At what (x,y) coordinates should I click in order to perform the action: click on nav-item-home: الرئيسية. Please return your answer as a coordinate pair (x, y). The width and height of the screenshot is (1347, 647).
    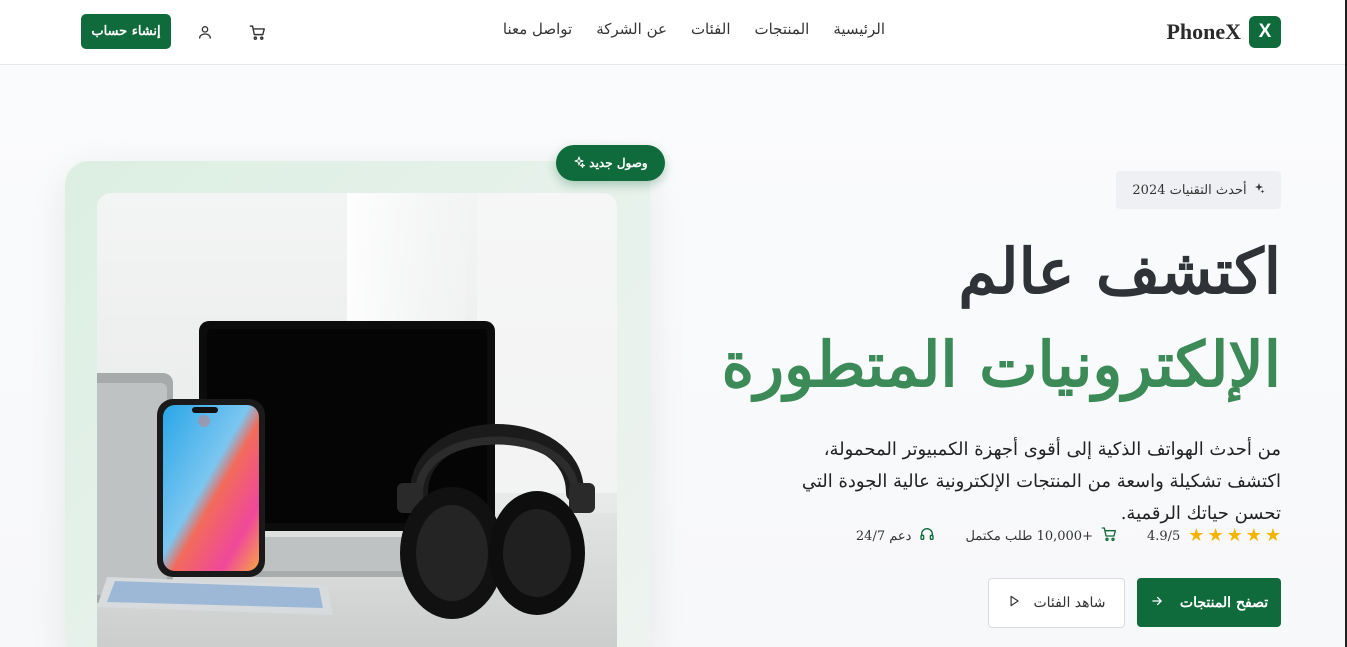
    Looking at the image, I should click on (859, 29).